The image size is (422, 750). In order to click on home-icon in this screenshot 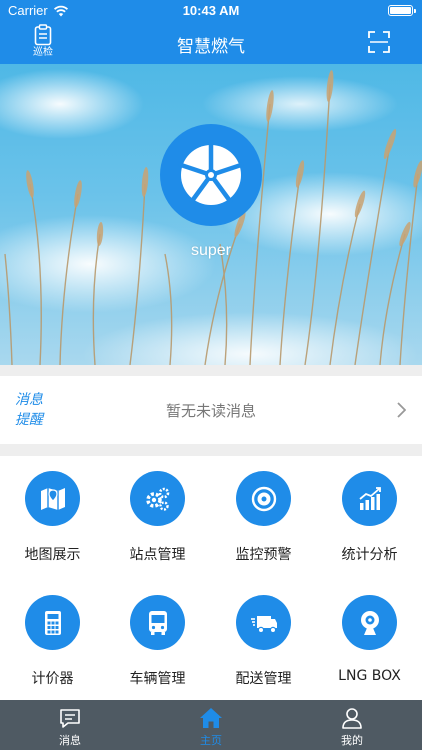, I will do `click(211, 718)`.